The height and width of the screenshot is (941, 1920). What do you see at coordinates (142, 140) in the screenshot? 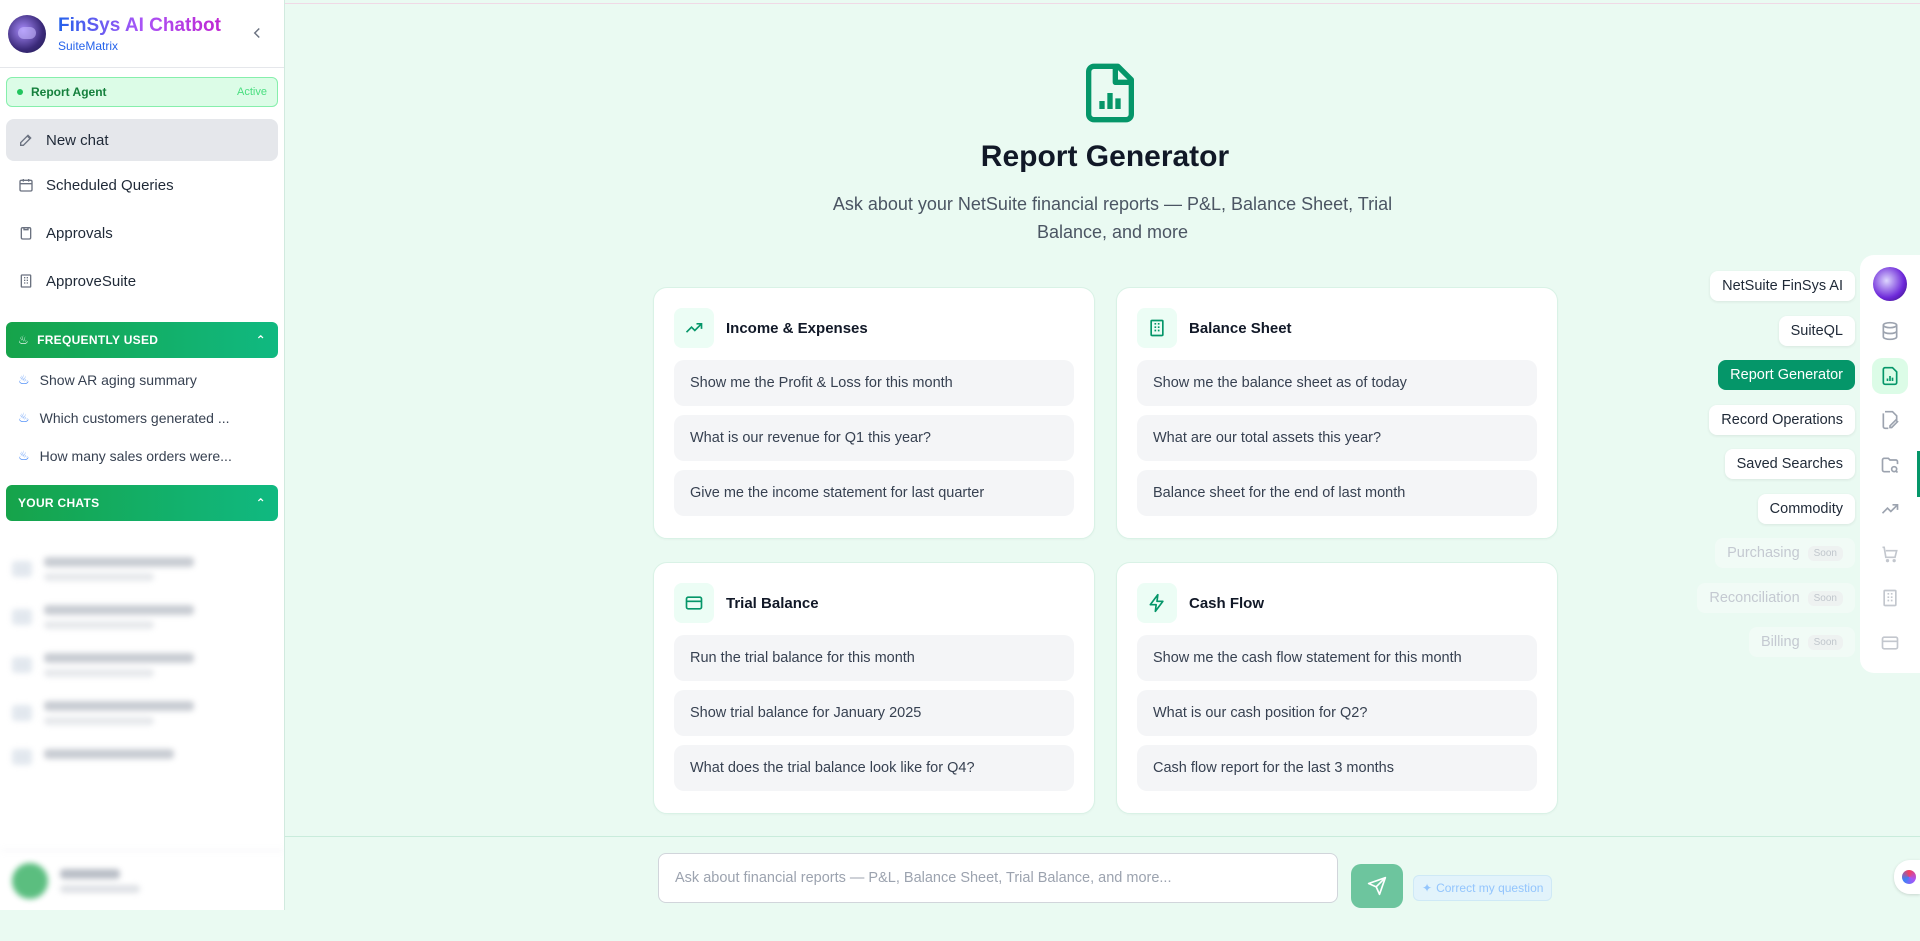
I see `new-chat-button: New chat` at bounding box center [142, 140].